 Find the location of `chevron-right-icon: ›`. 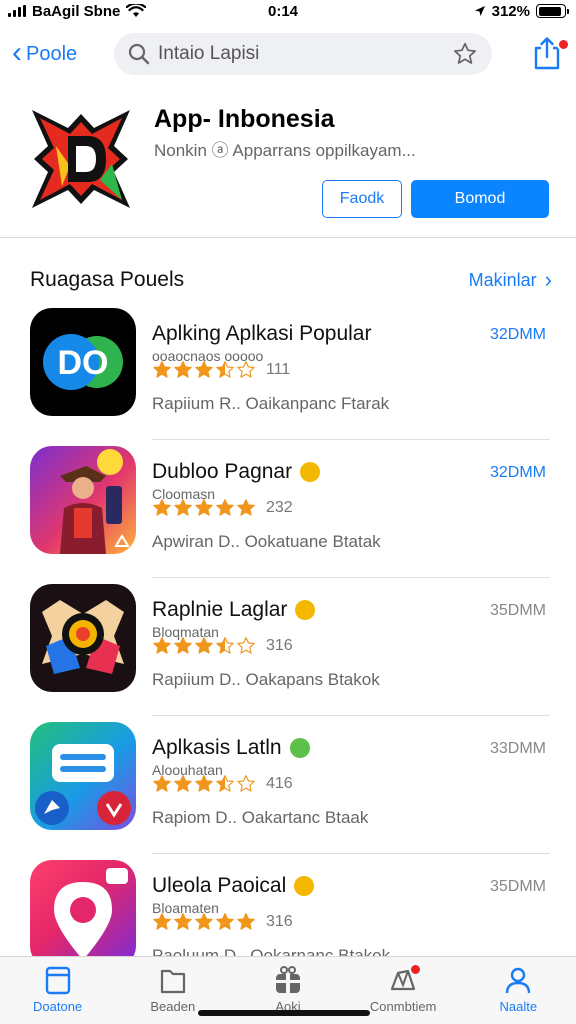

chevron-right-icon: › is located at coordinates (548, 279).